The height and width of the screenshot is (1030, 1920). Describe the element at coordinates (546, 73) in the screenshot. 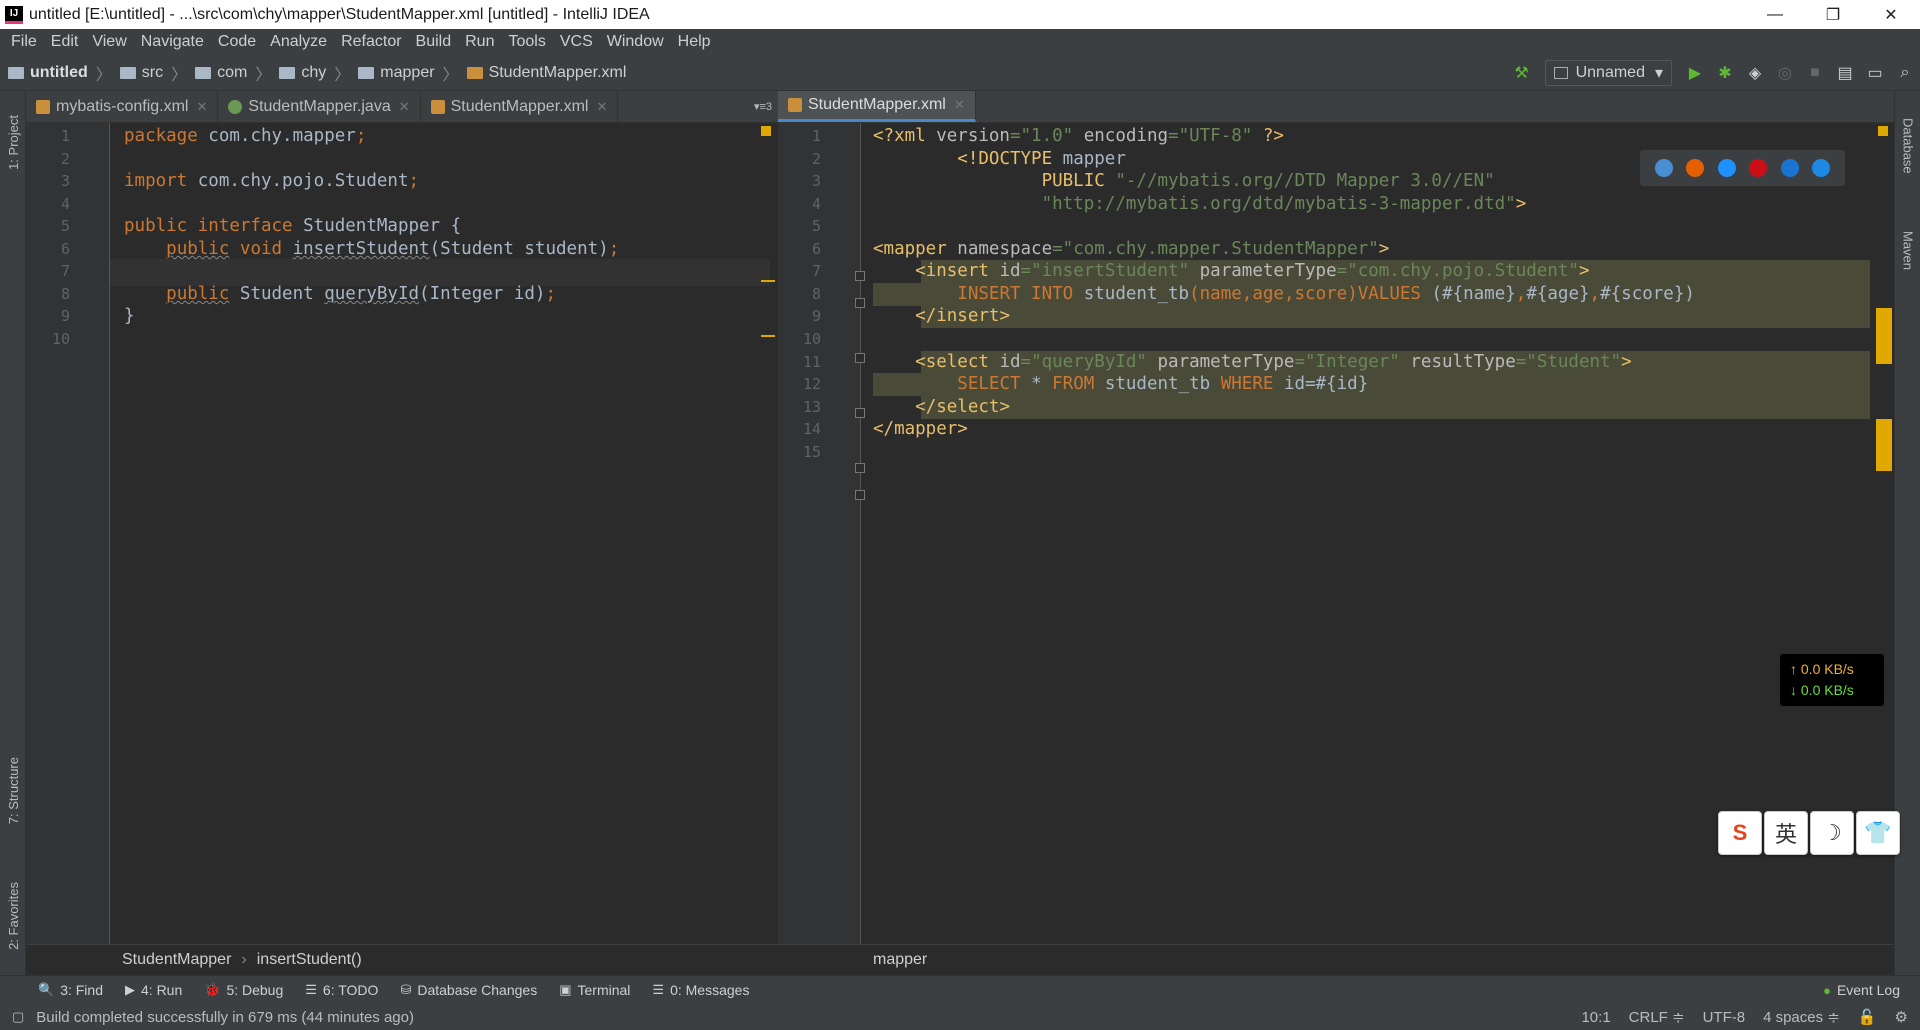

I see `nav-crumb-file: StudentMapper.xml` at that location.